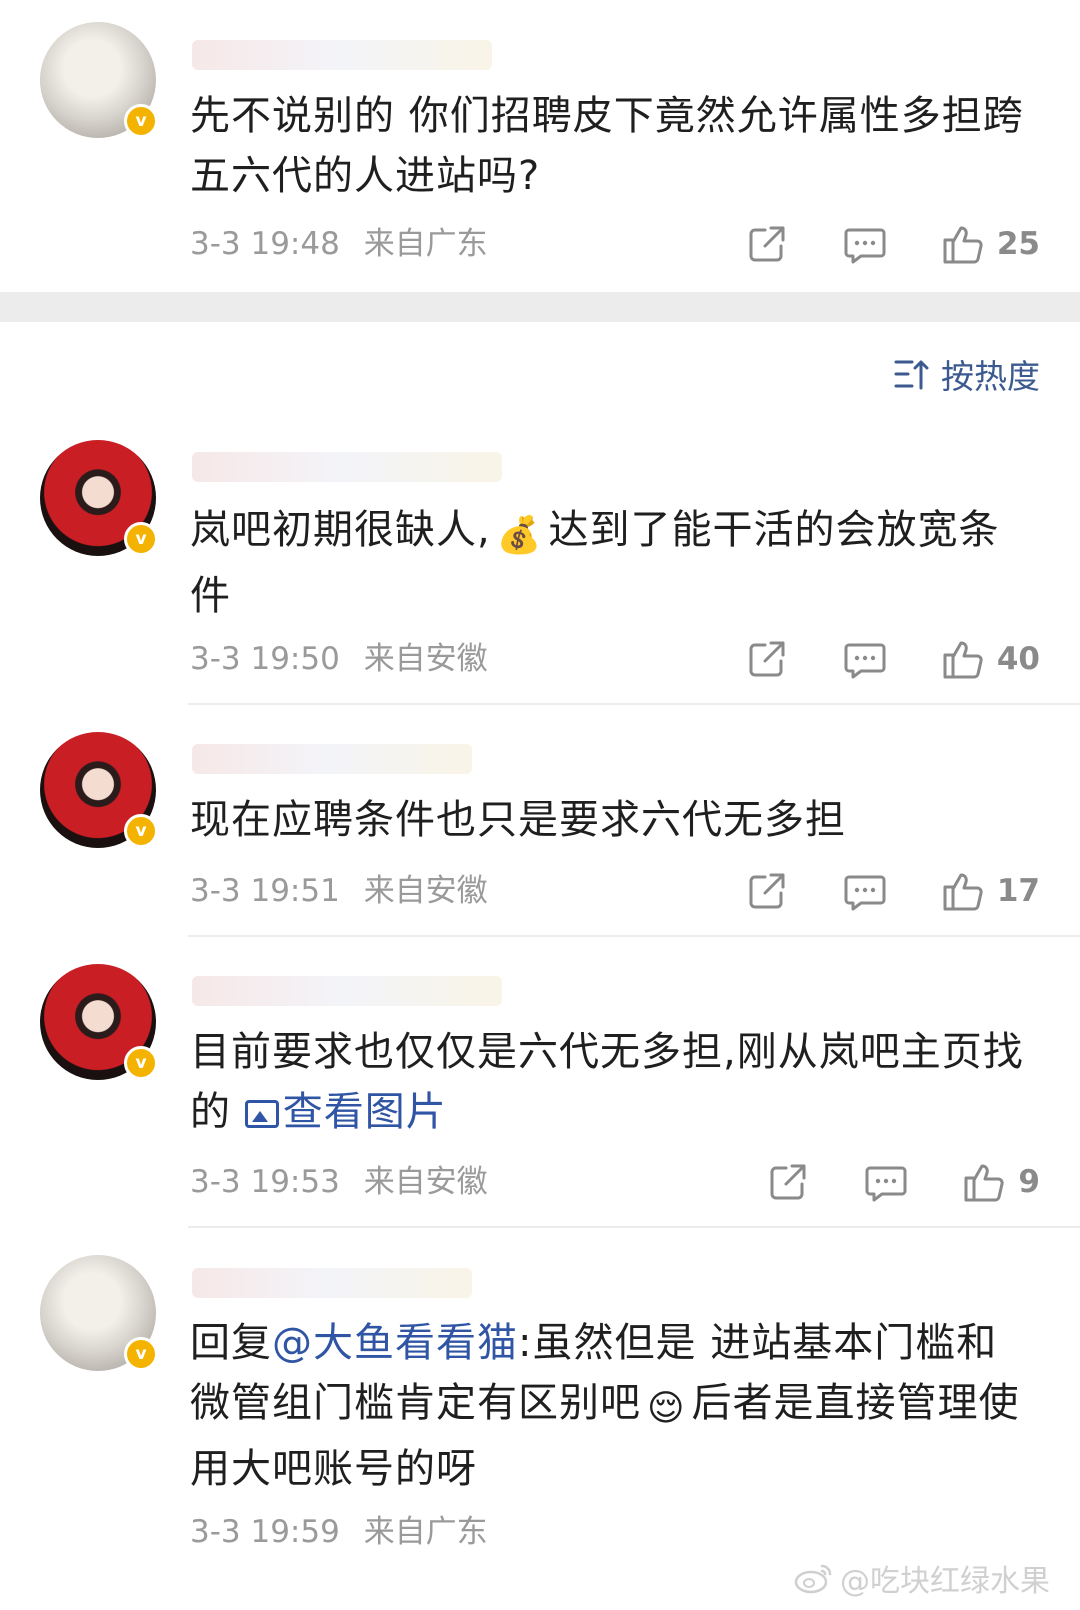 The height and width of the screenshot is (1610, 1080). I want to click on comment-time: 3-3 19:50, so click(265, 659).